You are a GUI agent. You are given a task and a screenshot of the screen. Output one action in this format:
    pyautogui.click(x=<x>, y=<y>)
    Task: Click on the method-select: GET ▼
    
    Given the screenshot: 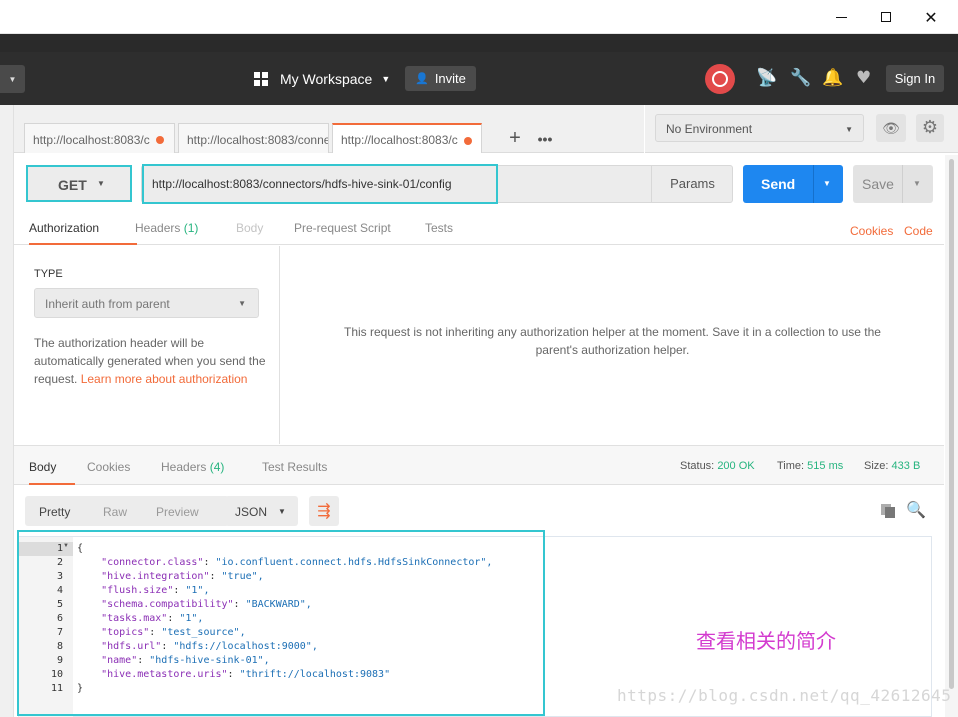 What is the action you would take?
    pyautogui.click(x=79, y=183)
    